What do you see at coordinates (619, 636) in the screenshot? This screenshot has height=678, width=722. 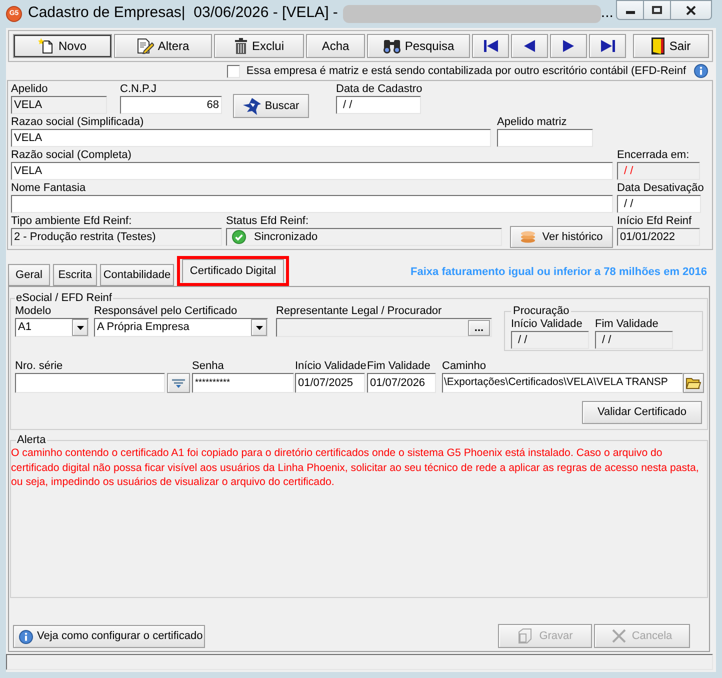 I see `cross-icon` at bounding box center [619, 636].